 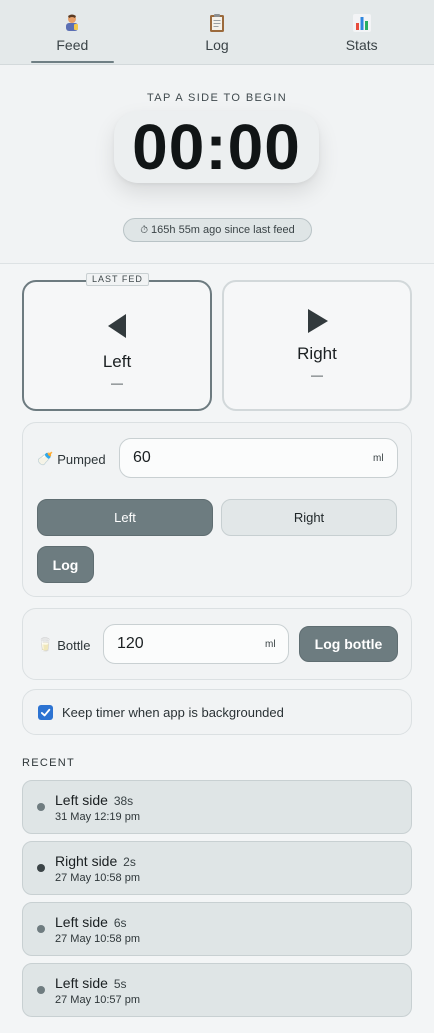 What do you see at coordinates (317, 353) in the screenshot?
I see `right-side-label: Right` at bounding box center [317, 353].